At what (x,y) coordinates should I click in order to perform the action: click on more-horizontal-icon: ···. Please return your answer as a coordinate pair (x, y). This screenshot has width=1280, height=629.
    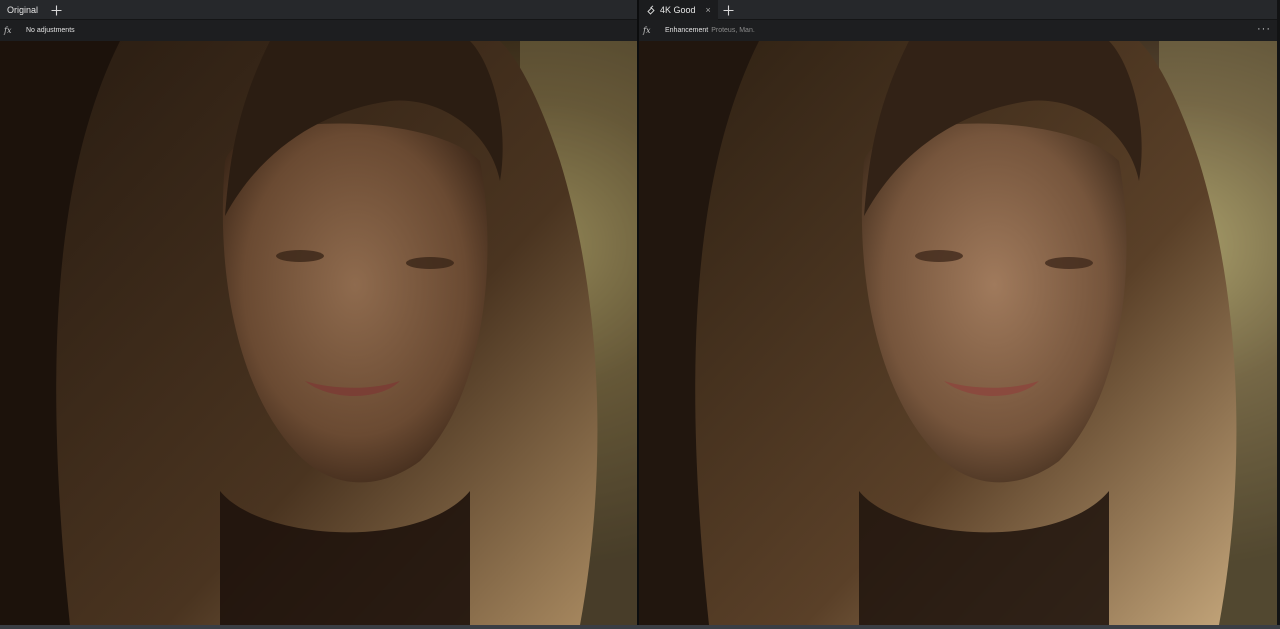
    Looking at the image, I should click on (1264, 29).